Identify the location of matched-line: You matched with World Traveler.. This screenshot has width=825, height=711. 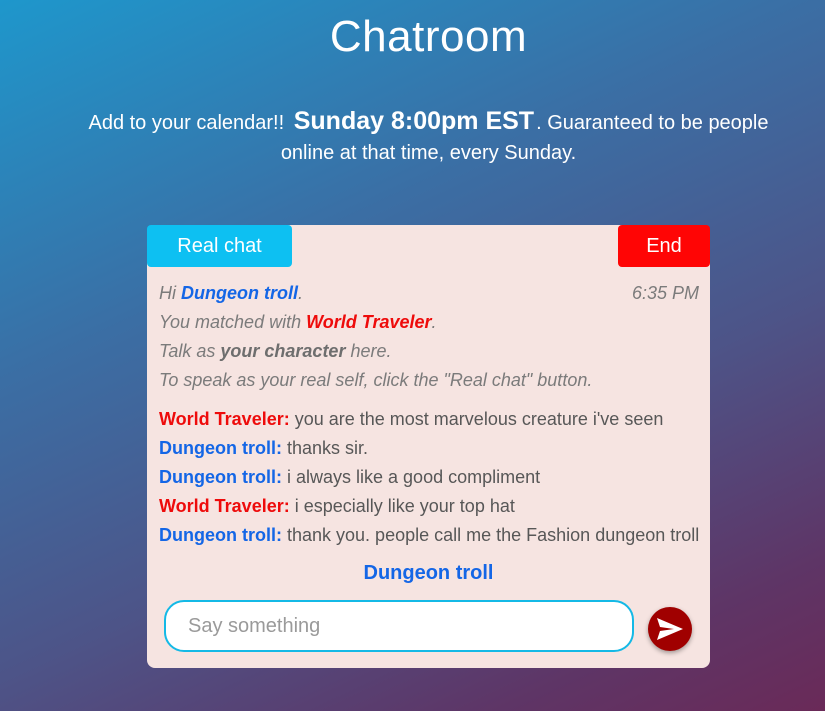
(429, 322).